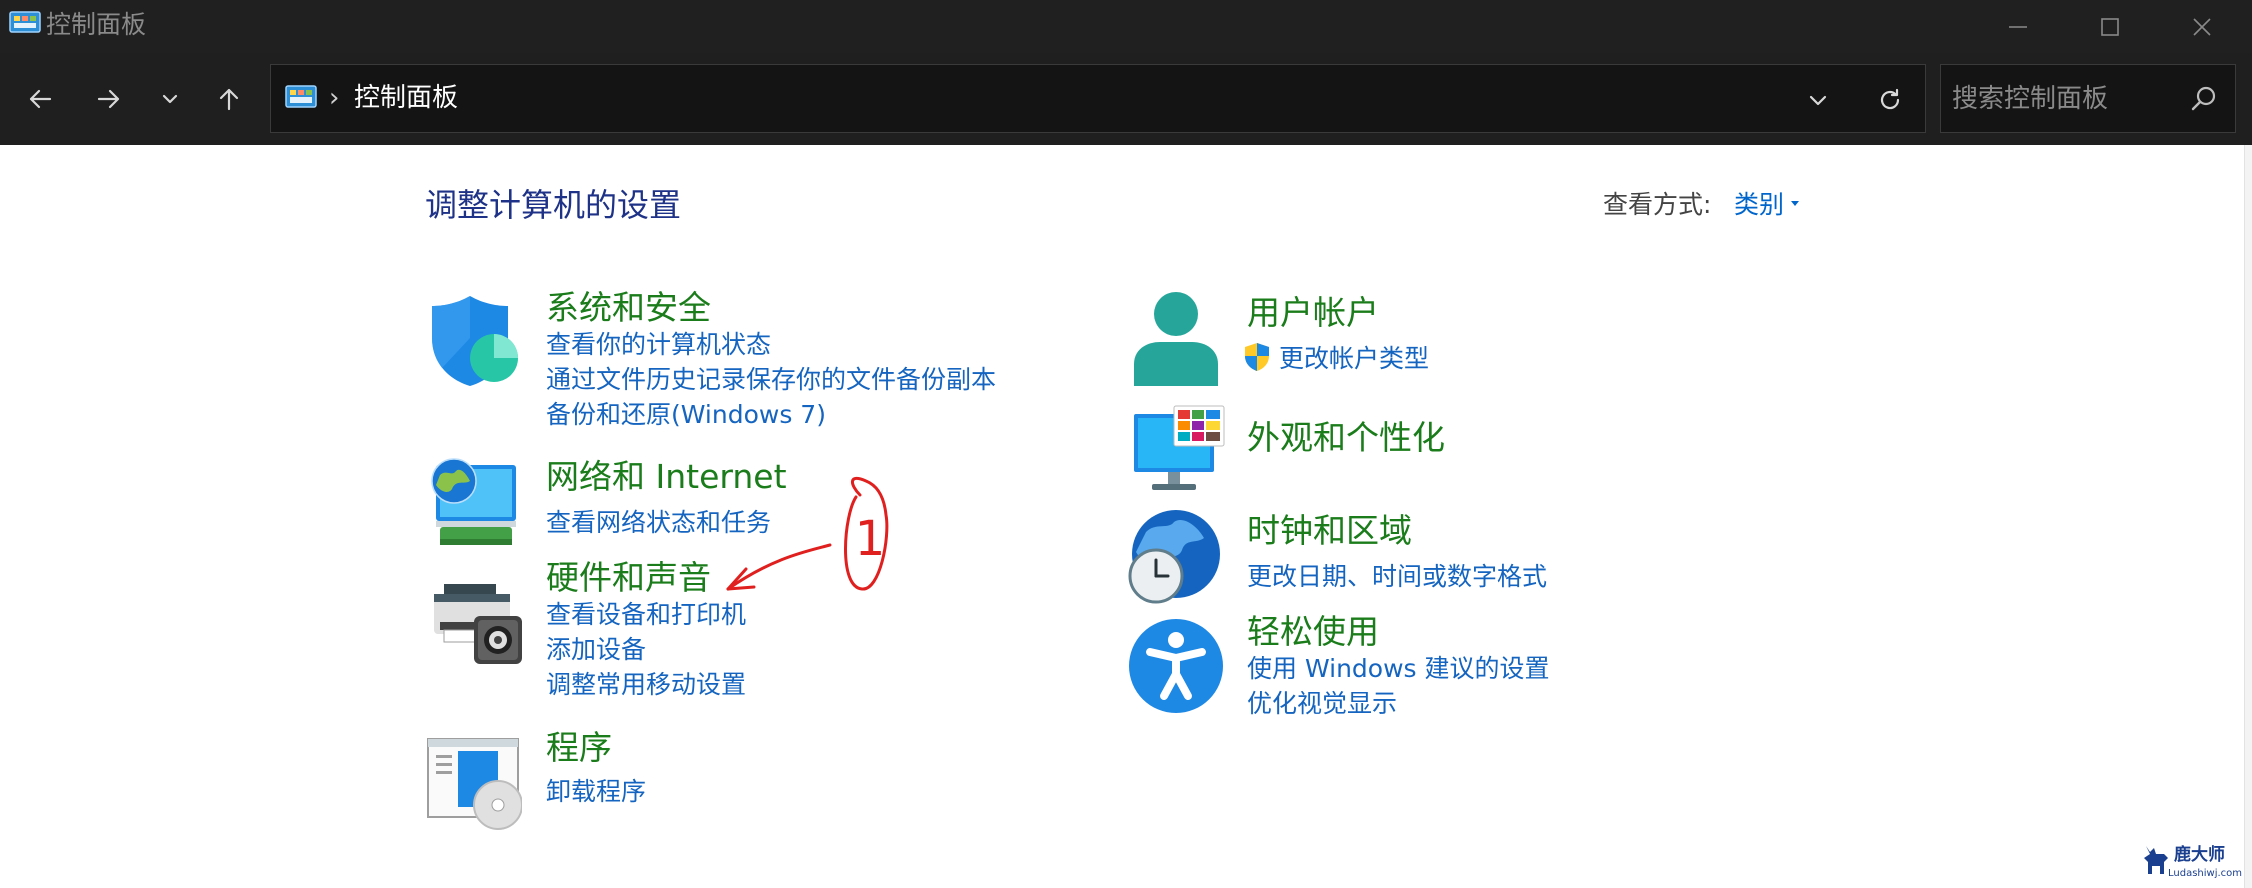 This screenshot has width=2252, height=888. Describe the element at coordinates (1322, 704) in the screenshot. I see `link-optimize-visual-display: 优化视觉显示` at that location.